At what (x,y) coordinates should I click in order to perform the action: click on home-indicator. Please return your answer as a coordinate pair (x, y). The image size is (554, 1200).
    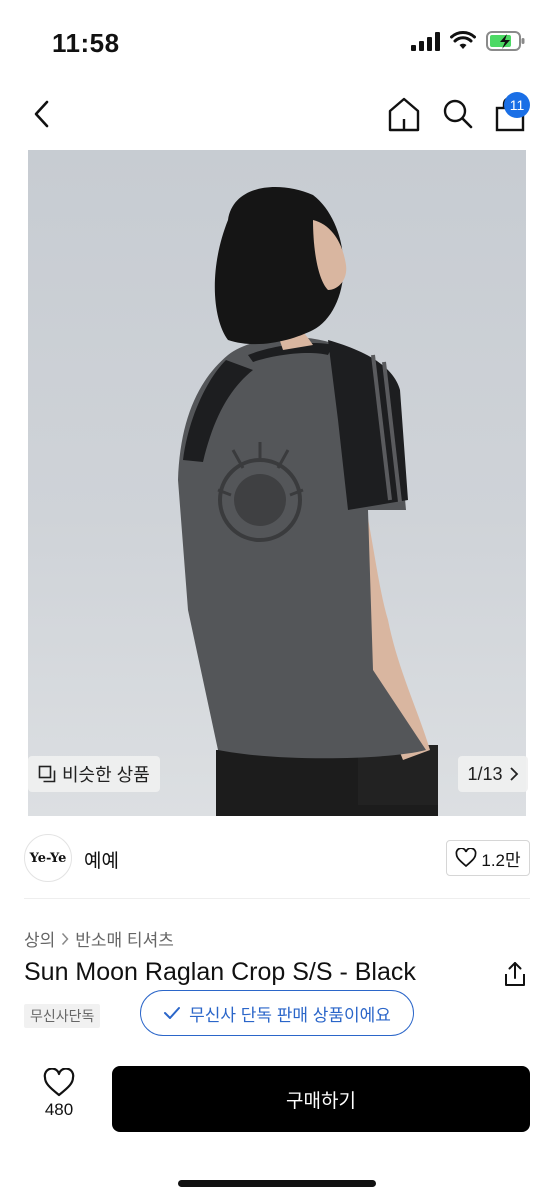
    Looking at the image, I should click on (277, 1183).